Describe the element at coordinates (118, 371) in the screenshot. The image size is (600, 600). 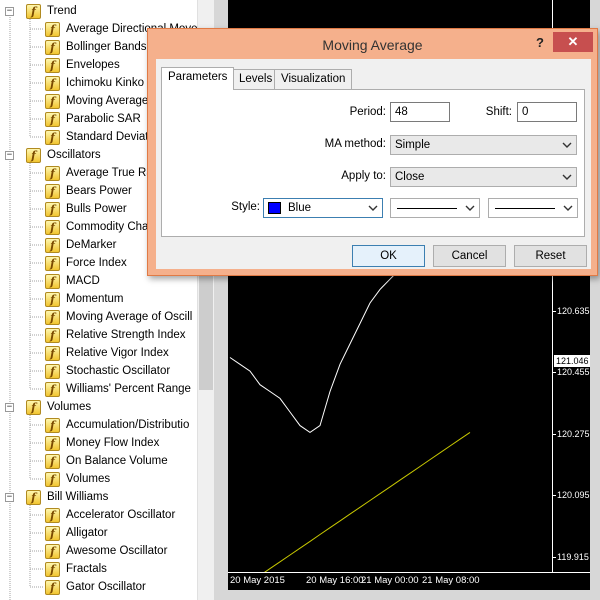
I see `tree-item-label: Stochastic Oscillator` at that location.